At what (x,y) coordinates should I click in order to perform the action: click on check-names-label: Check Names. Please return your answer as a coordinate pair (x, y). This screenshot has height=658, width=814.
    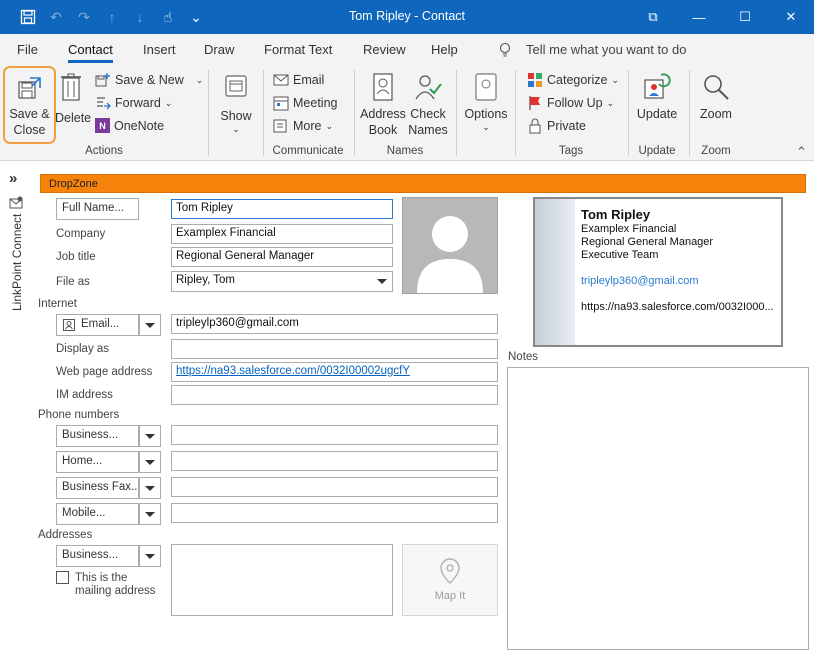
    Looking at the image, I should click on (428, 122).